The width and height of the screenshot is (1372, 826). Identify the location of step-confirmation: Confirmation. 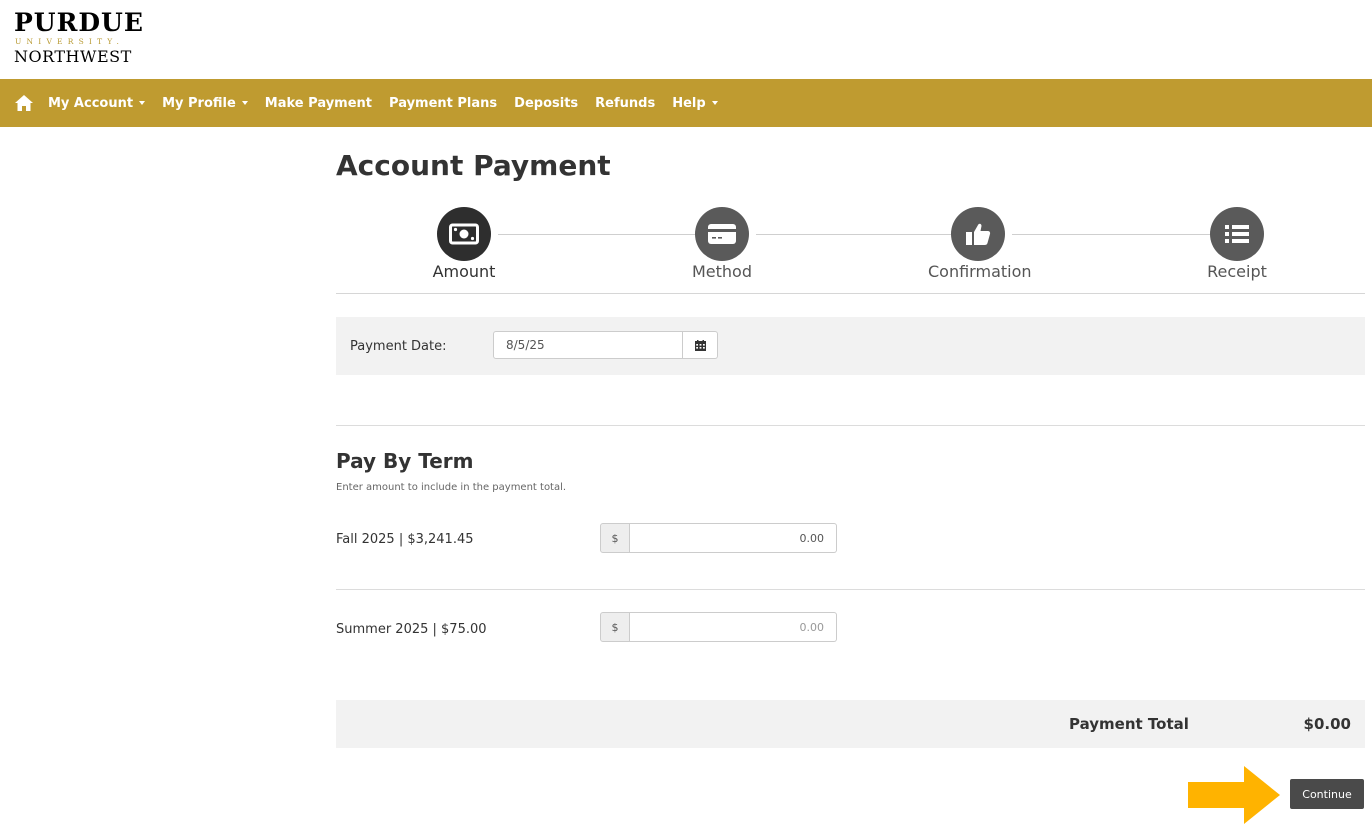
(980, 244).